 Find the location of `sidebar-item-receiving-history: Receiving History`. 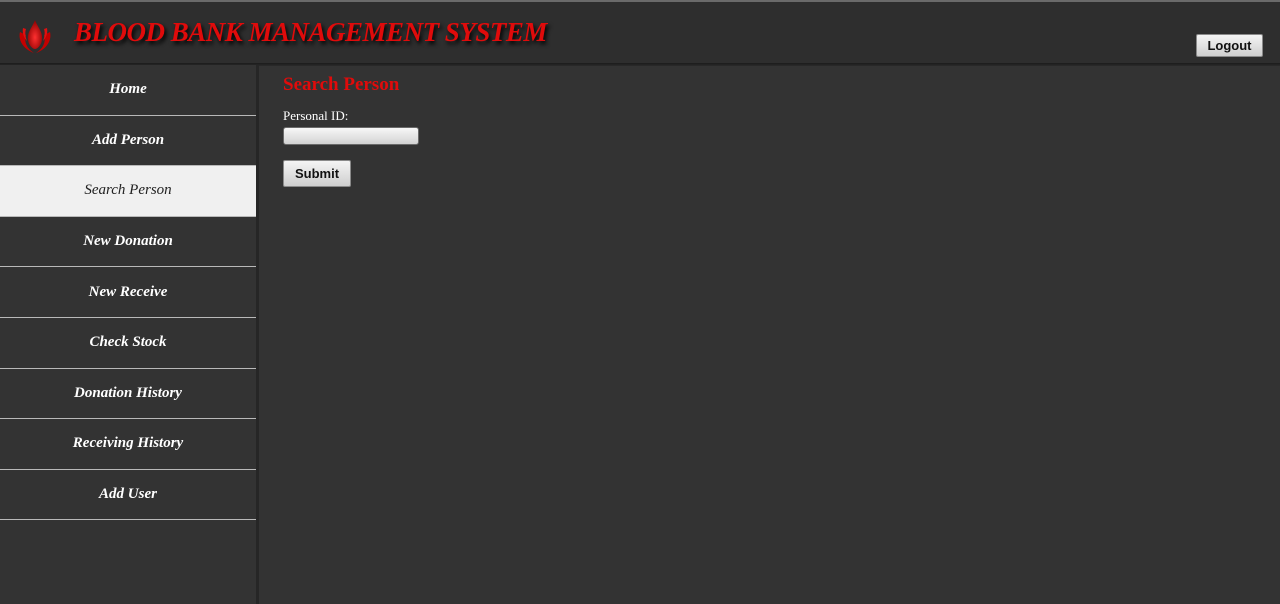

sidebar-item-receiving-history: Receiving History is located at coordinates (128, 444).